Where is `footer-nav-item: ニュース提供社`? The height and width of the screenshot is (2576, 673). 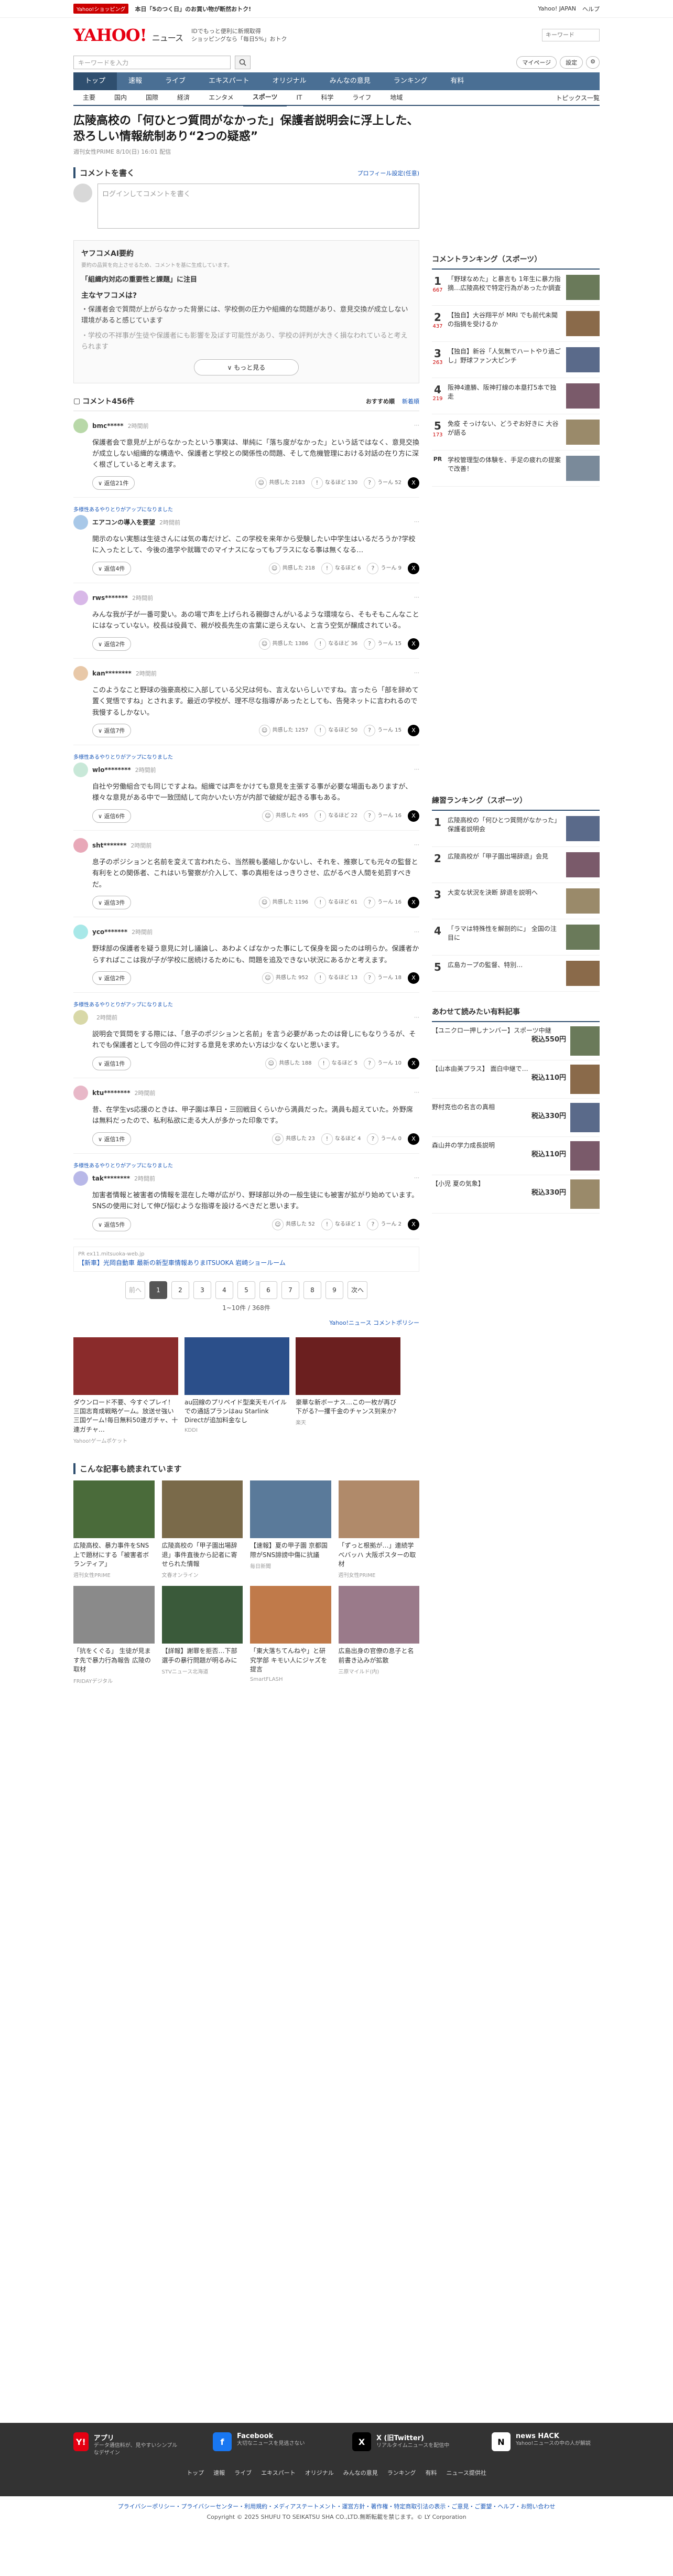 footer-nav-item: ニュース提供社 is located at coordinates (466, 2472).